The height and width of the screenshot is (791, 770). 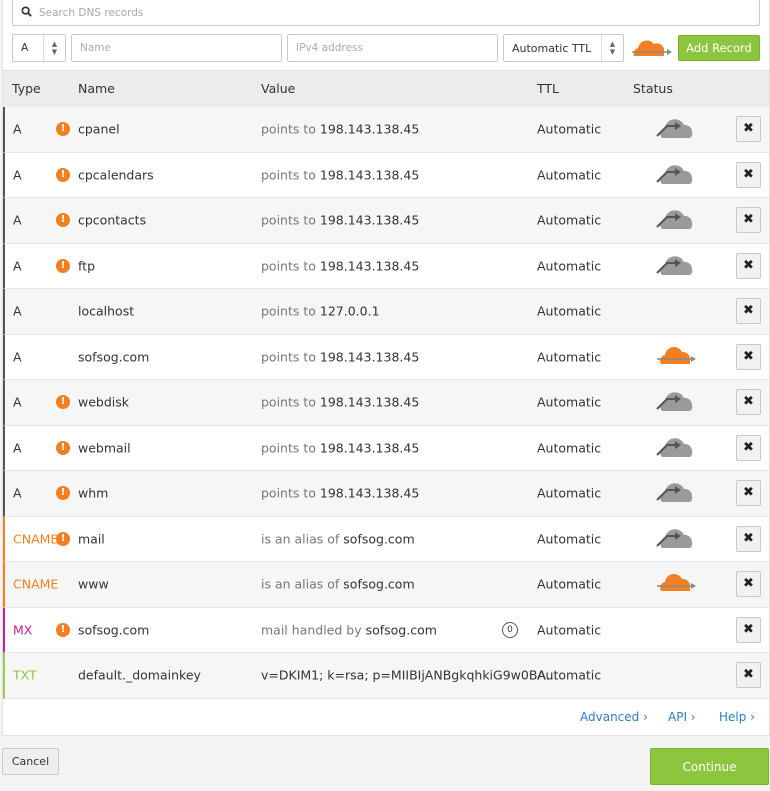 What do you see at coordinates (612, 48) in the screenshot?
I see `ttl-spinner-icon: ▲ ▼` at bounding box center [612, 48].